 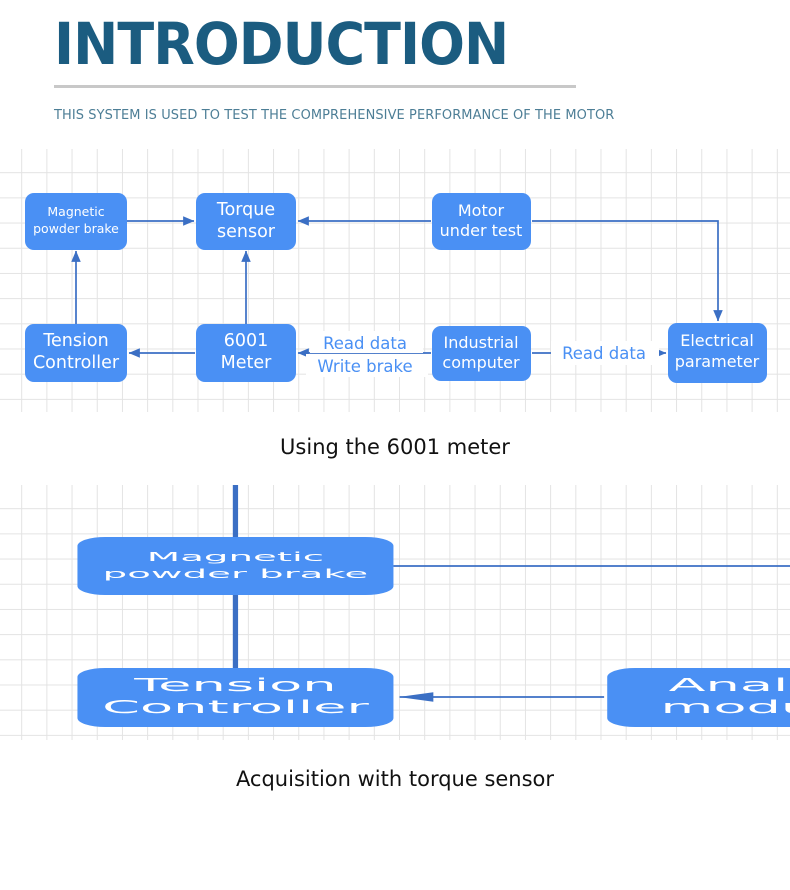 I want to click on page-title: INTRODUCTION, so click(x=281, y=44).